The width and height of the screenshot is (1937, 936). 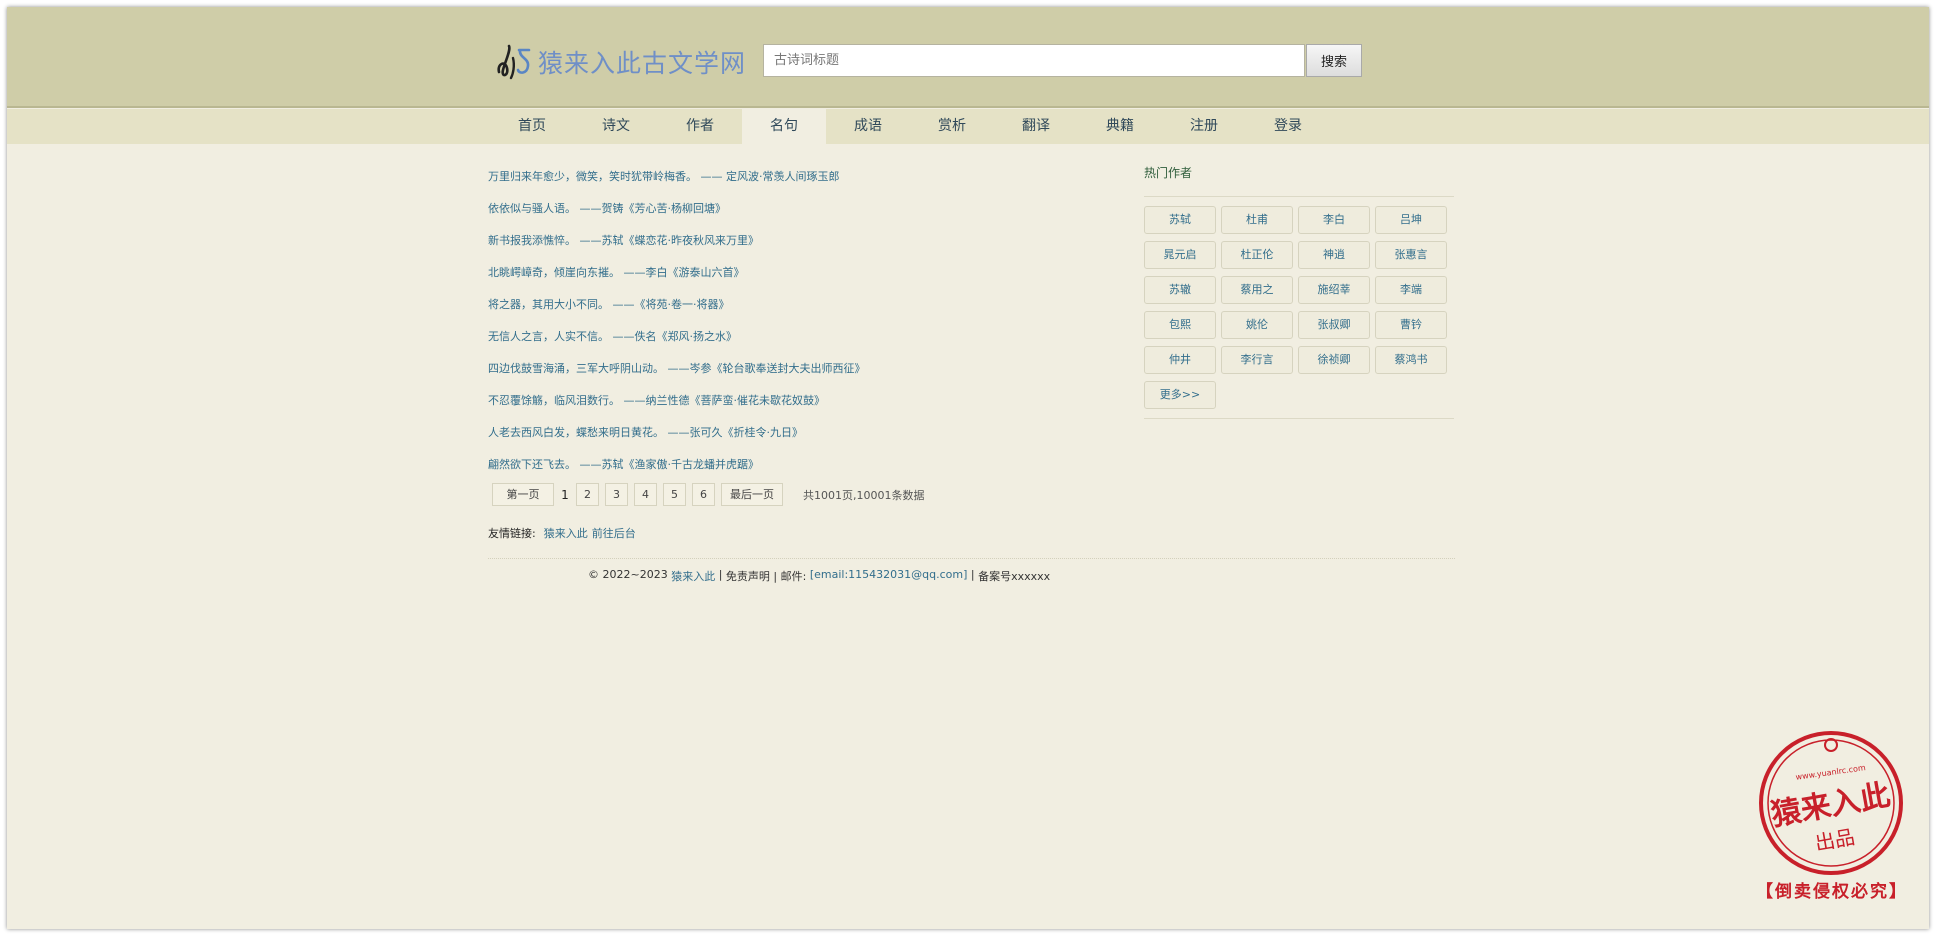 What do you see at coordinates (1180, 255) in the screenshot?
I see `author-button: 晁元启` at bounding box center [1180, 255].